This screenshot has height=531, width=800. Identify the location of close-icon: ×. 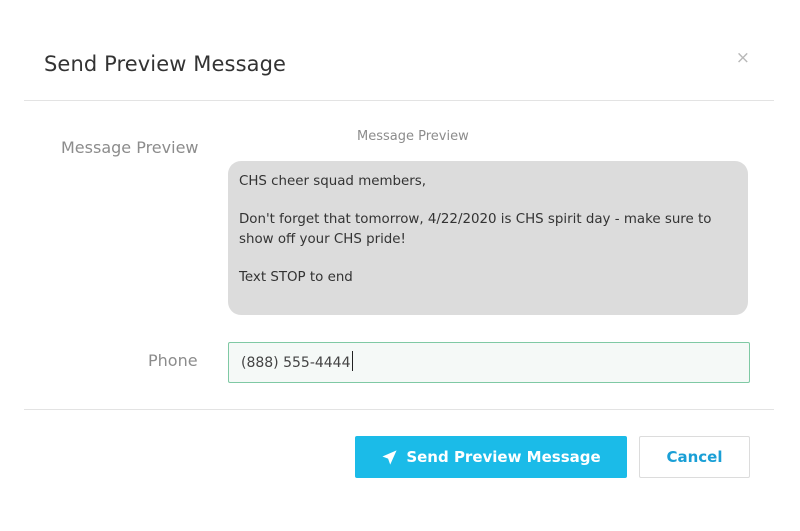
(743, 58).